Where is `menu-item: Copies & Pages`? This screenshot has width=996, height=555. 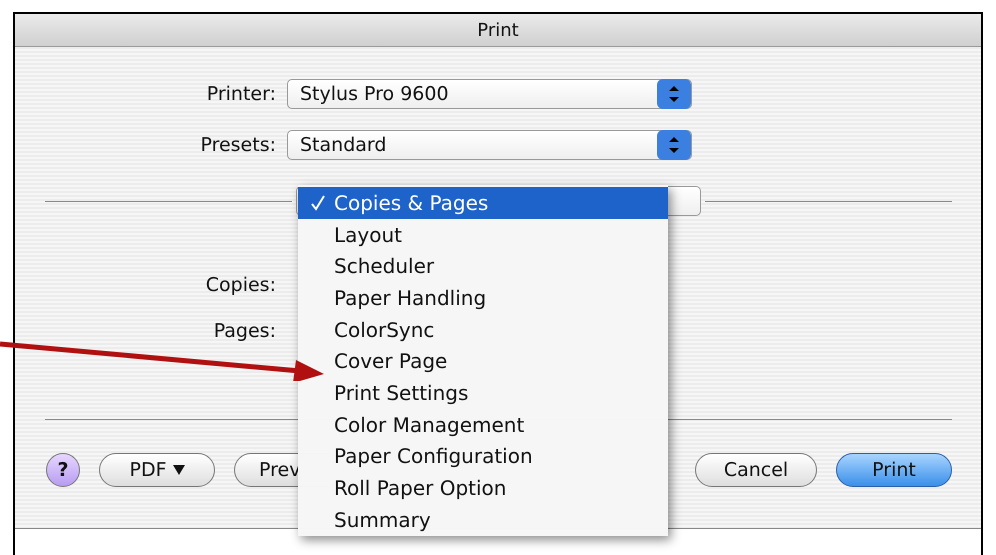 menu-item: Copies & Pages is located at coordinates (483, 203).